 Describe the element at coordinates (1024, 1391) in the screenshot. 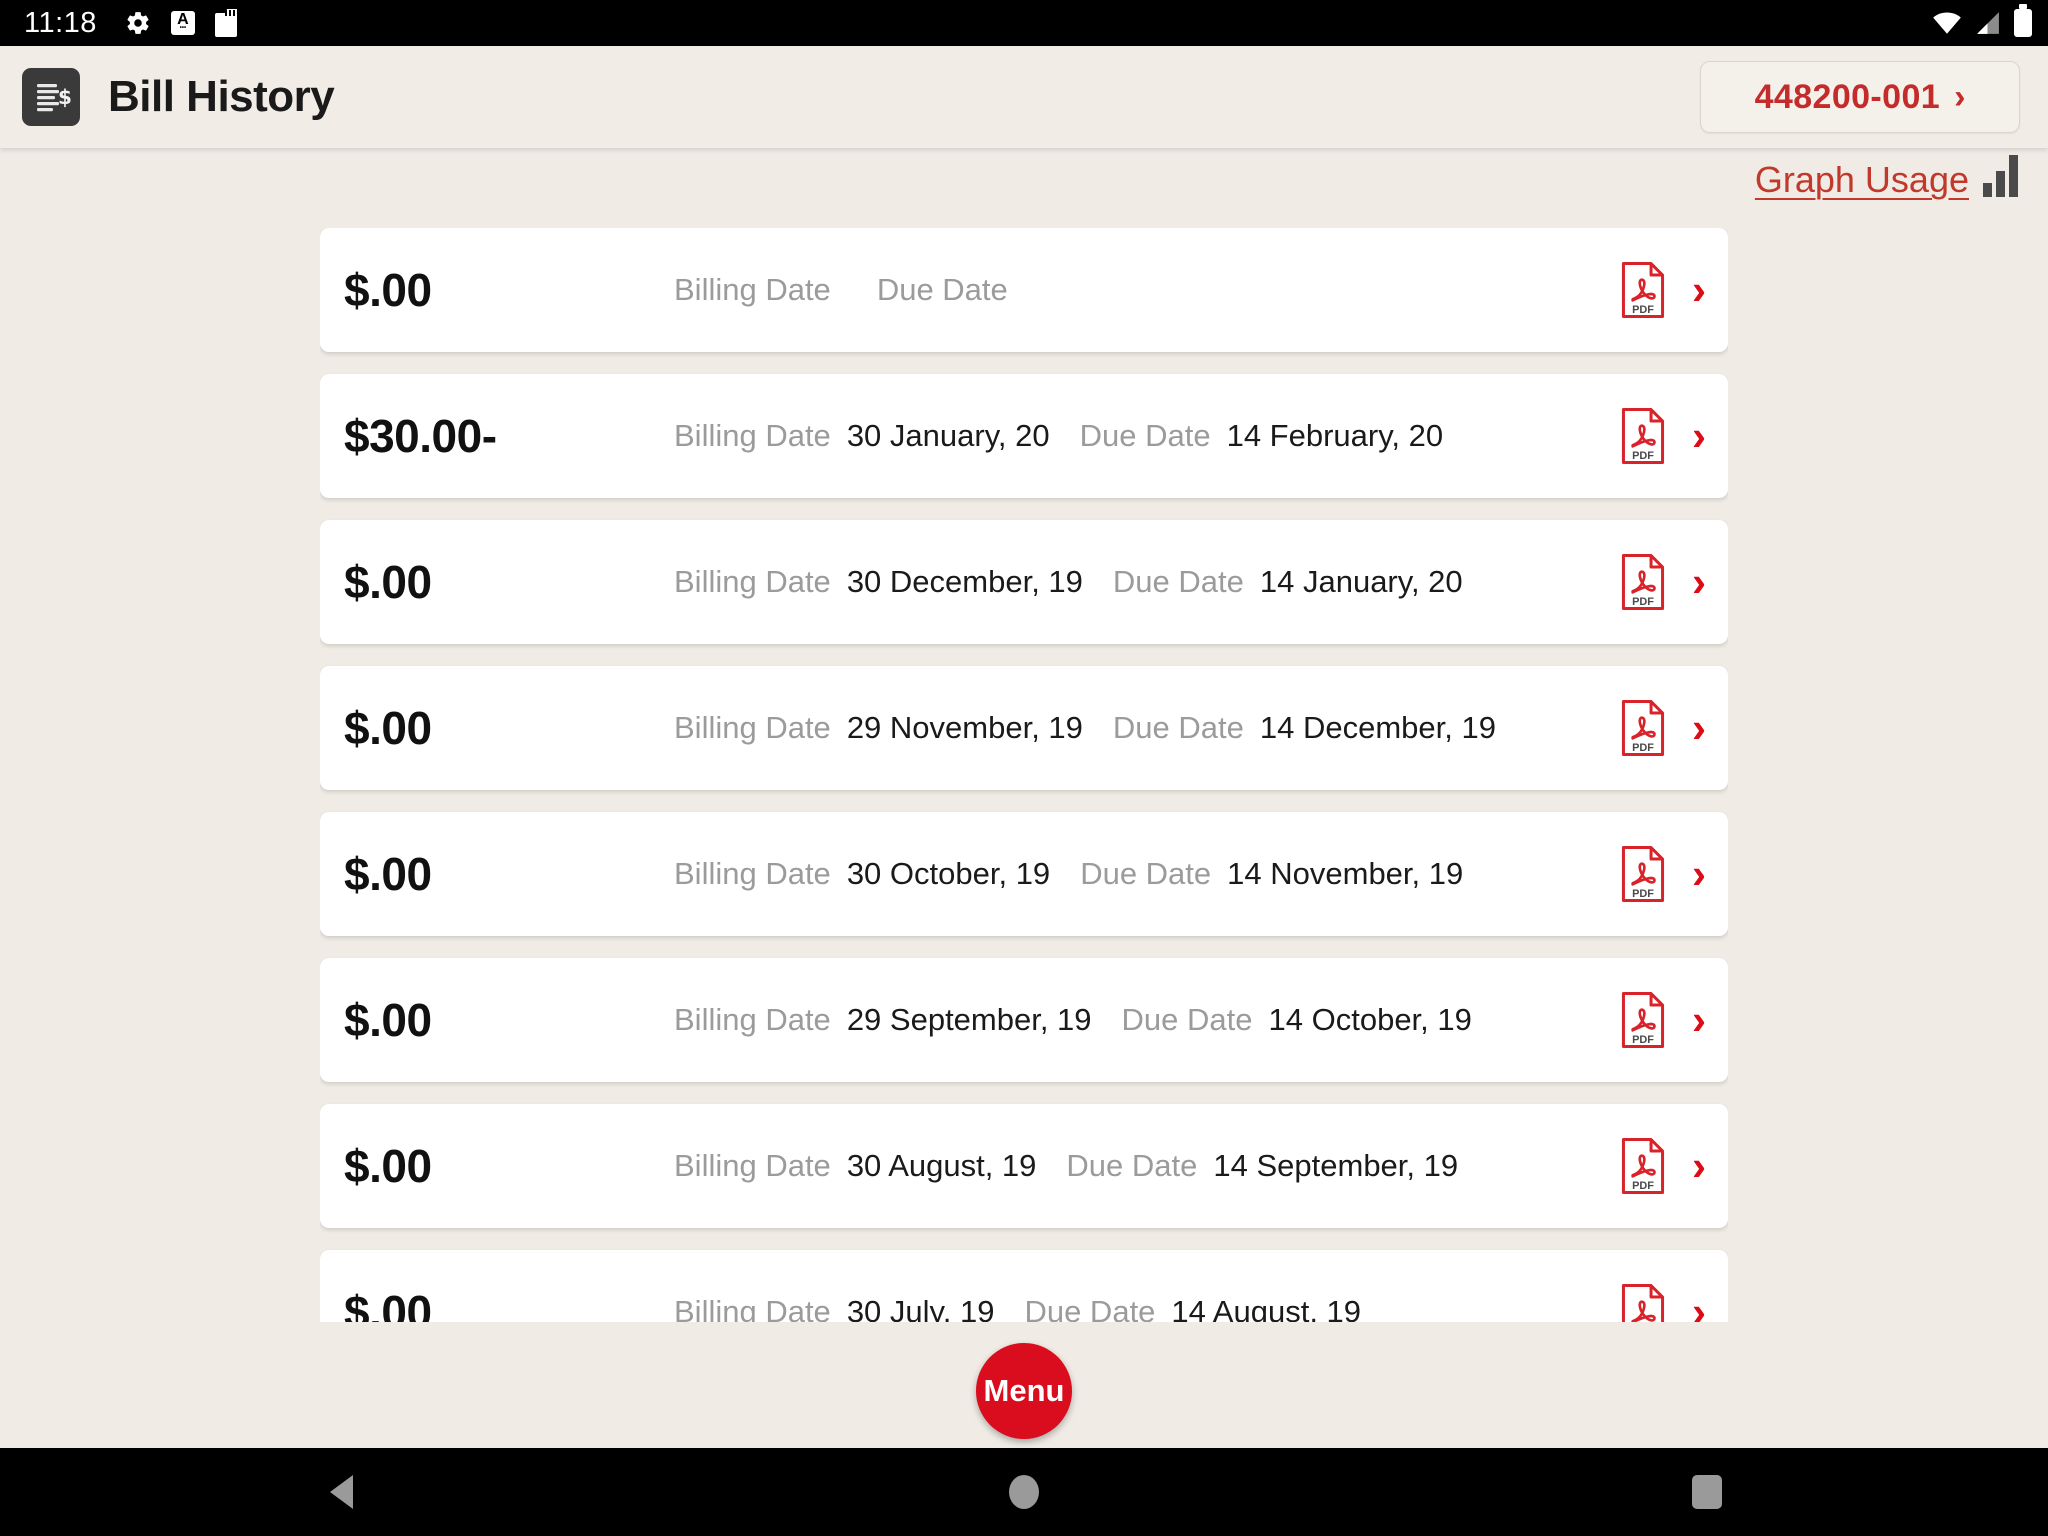

I see `menu-fab-button: Menu` at that location.